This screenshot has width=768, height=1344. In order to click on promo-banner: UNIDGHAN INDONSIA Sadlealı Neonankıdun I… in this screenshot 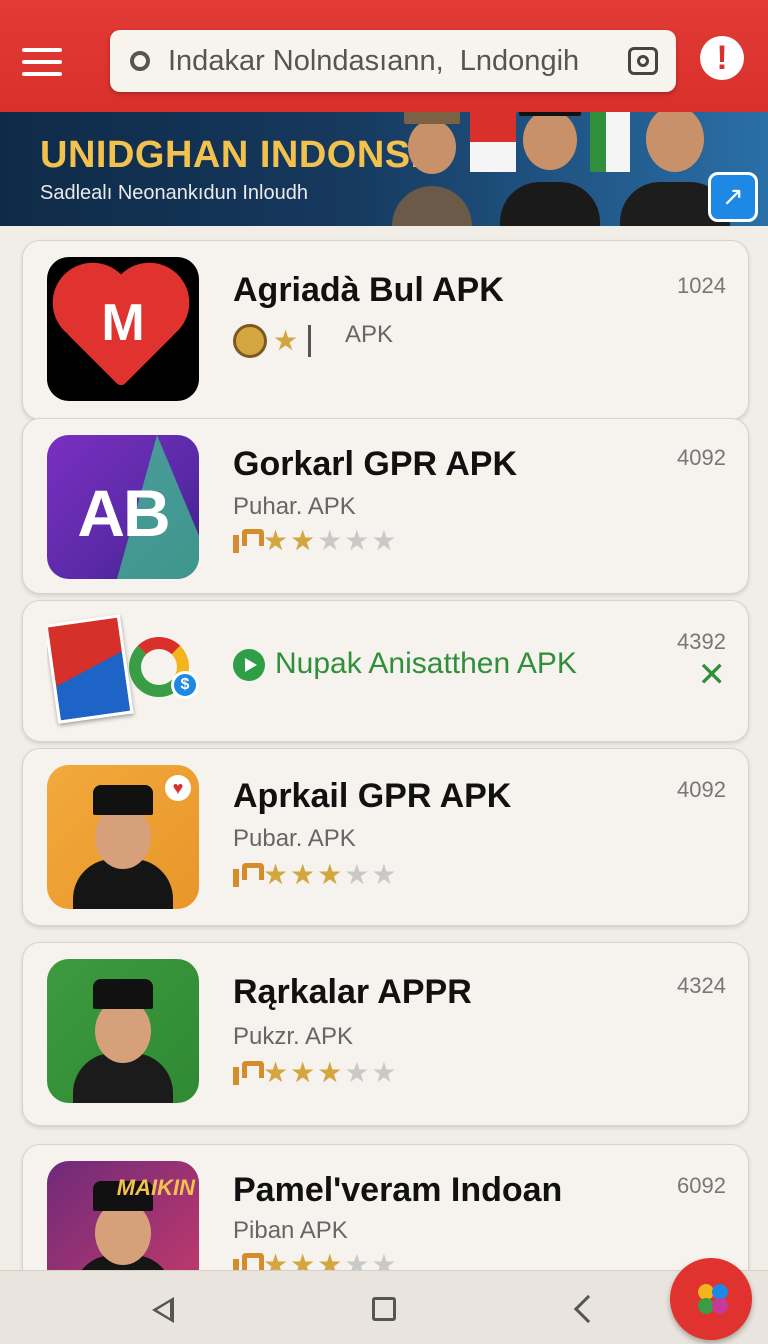, I will do `click(384, 169)`.